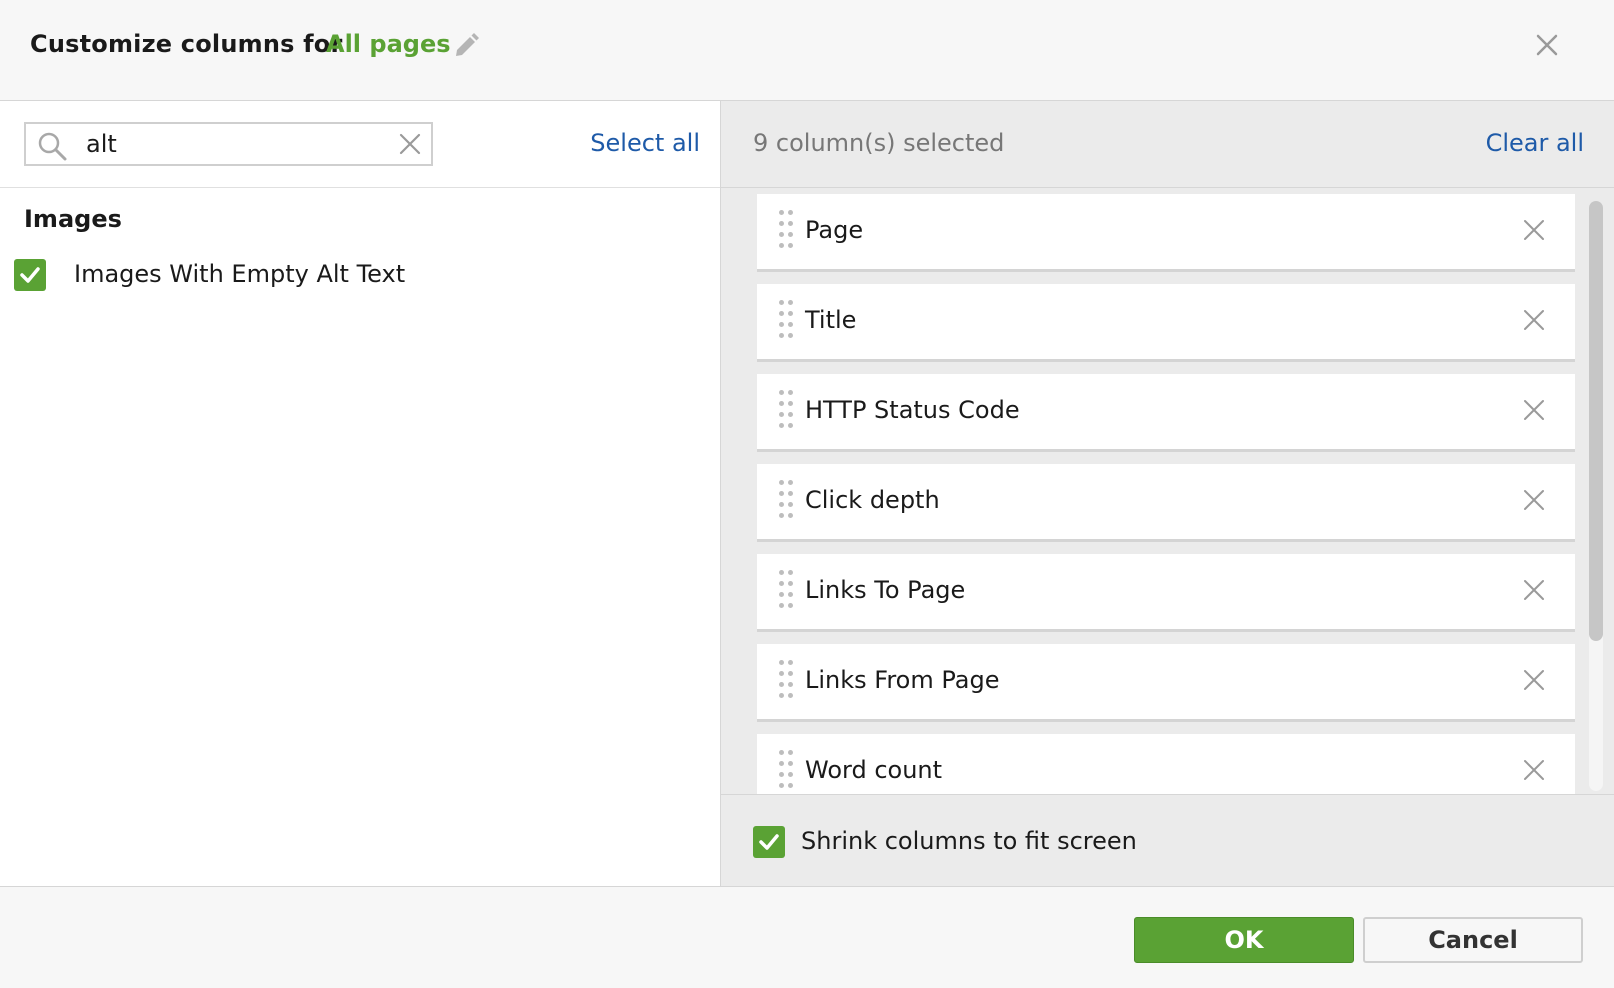 The height and width of the screenshot is (988, 1614). Describe the element at coordinates (1473, 940) in the screenshot. I see `cancel-button: Cancel` at that location.